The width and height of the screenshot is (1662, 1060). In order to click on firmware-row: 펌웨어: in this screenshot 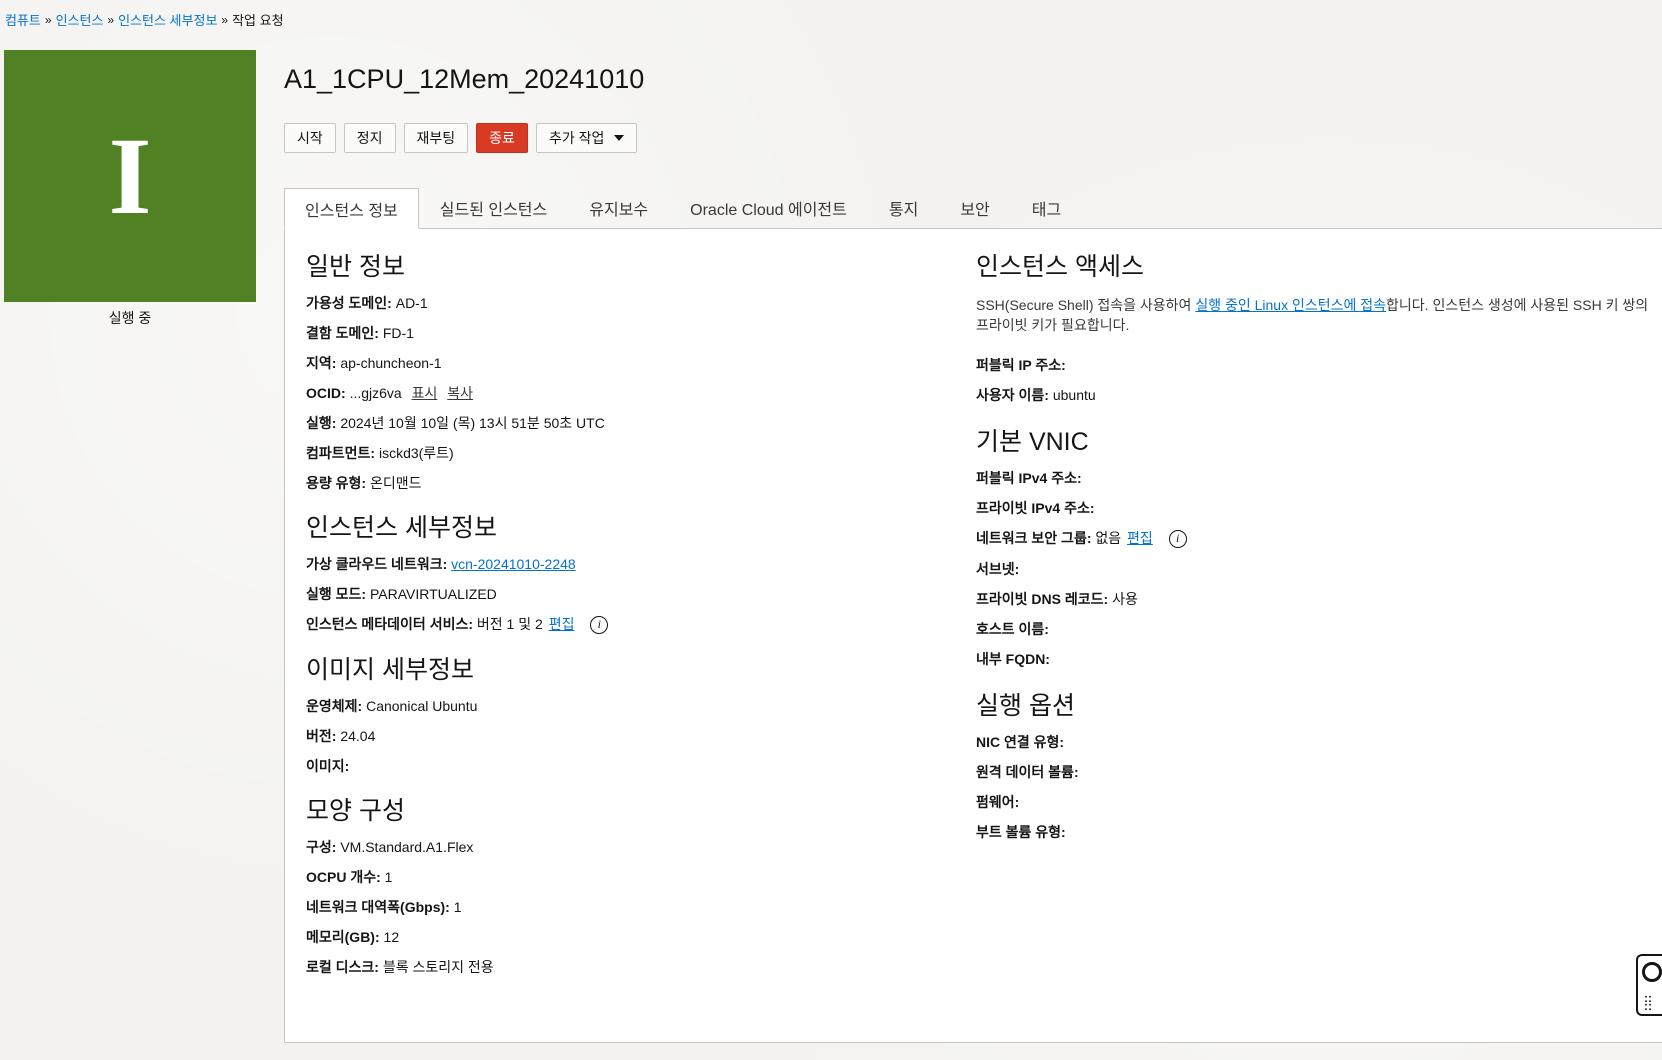, I will do `click(1316, 802)`.